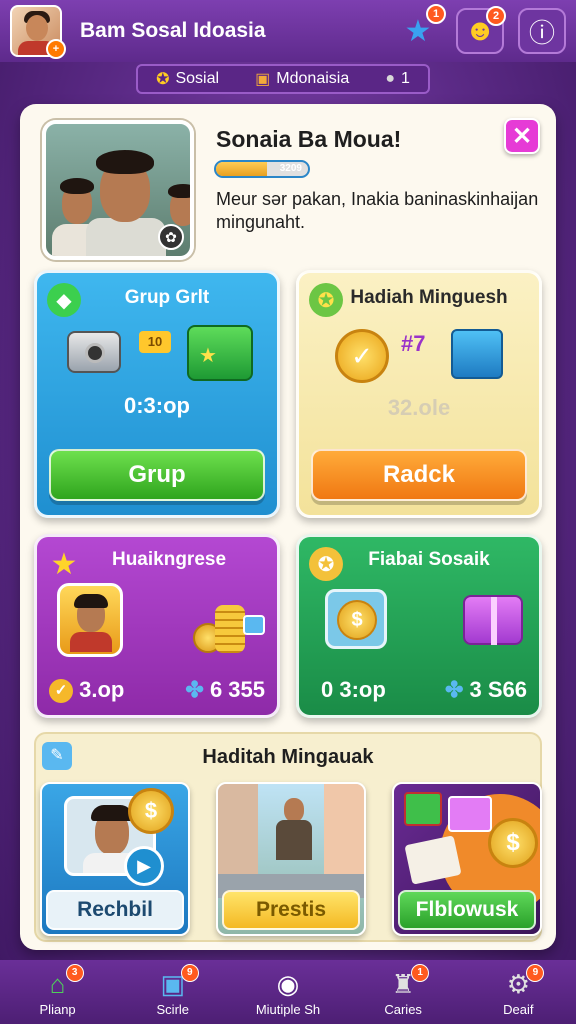 This screenshot has width=576, height=1024. I want to click on gift-box-icon, so click(493, 620).